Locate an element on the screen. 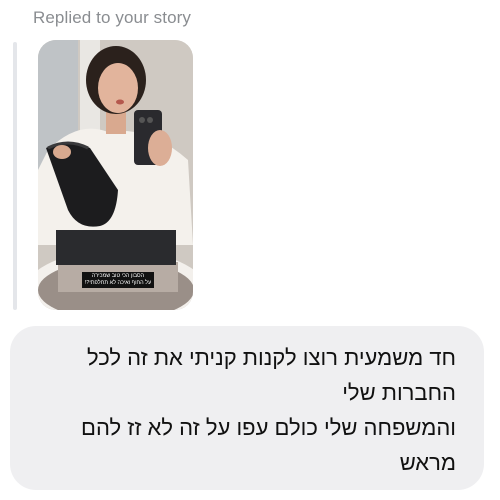 The height and width of the screenshot is (500, 500). story-caption-line: הסבון הכי טוב שמכירה is located at coordinates (118, 276).